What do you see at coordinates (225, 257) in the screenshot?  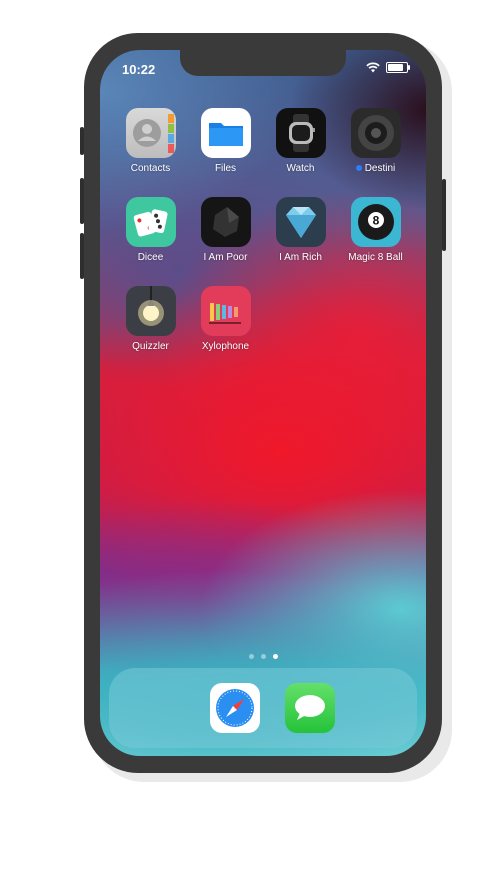 I see `app-label: I Am Poor` at bounding box center [225, 257].